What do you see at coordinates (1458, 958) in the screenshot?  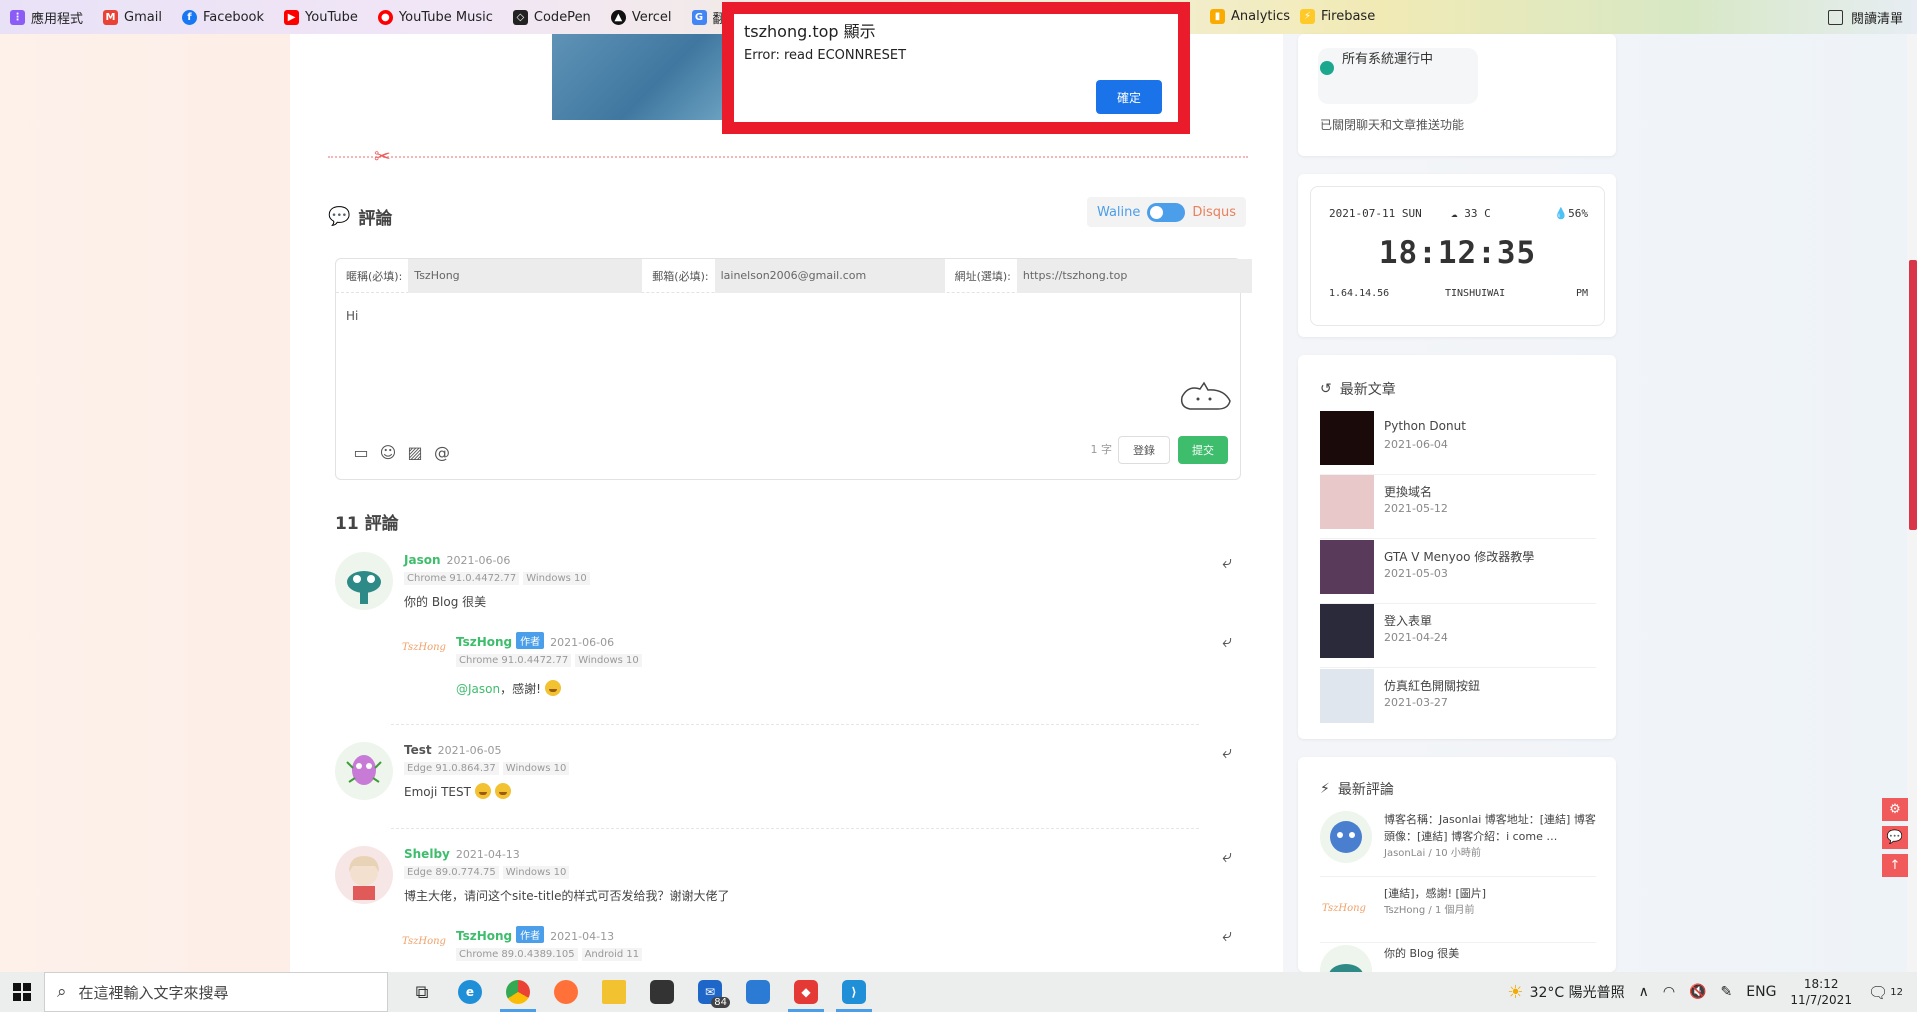 I see `recent-comment: 你的 Blog 很美` at bounding box center [1458, 958].